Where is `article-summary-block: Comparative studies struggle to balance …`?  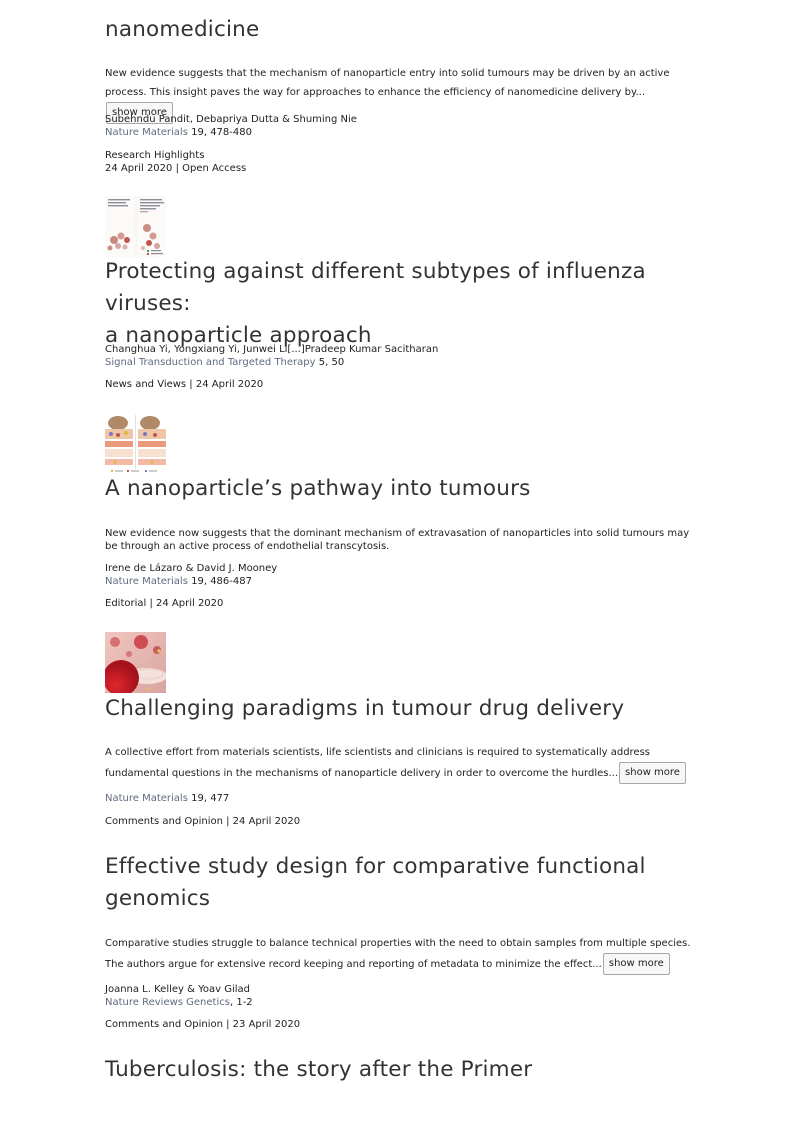 article-summary-block: Comparative studies struggle to balance … is located at coordinates (400, 954).